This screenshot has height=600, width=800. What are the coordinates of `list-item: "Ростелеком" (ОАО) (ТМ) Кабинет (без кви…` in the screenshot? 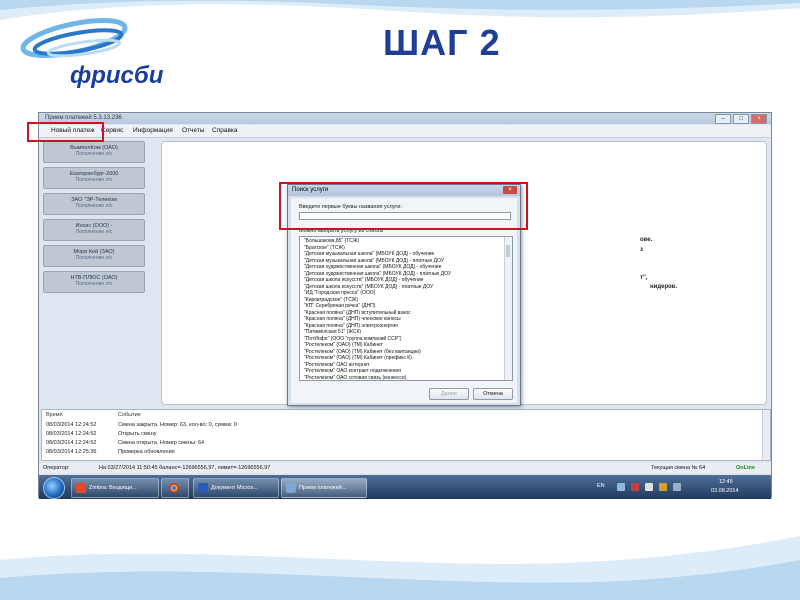 It's located at (362, 352).